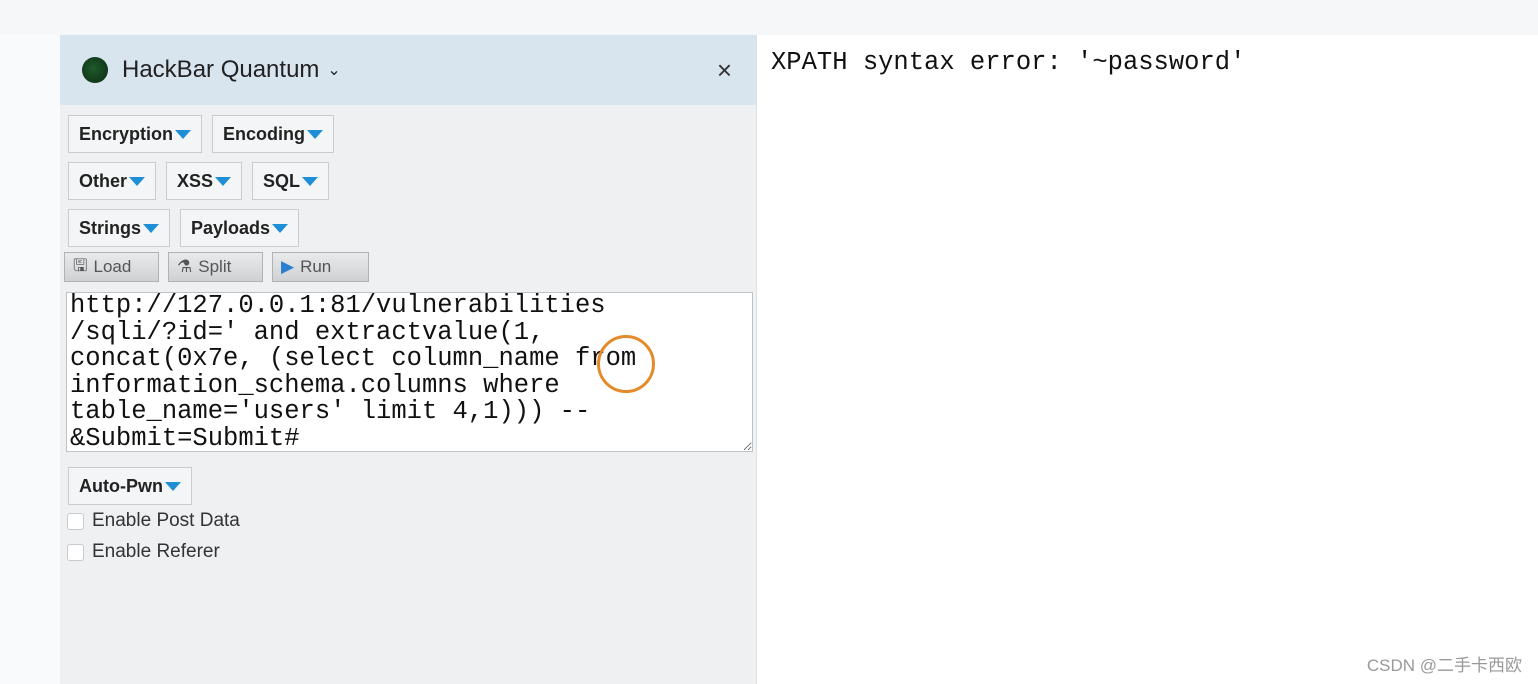  I want to click on enable-referer-checkbox: Enable Referer, so click(143, 552).